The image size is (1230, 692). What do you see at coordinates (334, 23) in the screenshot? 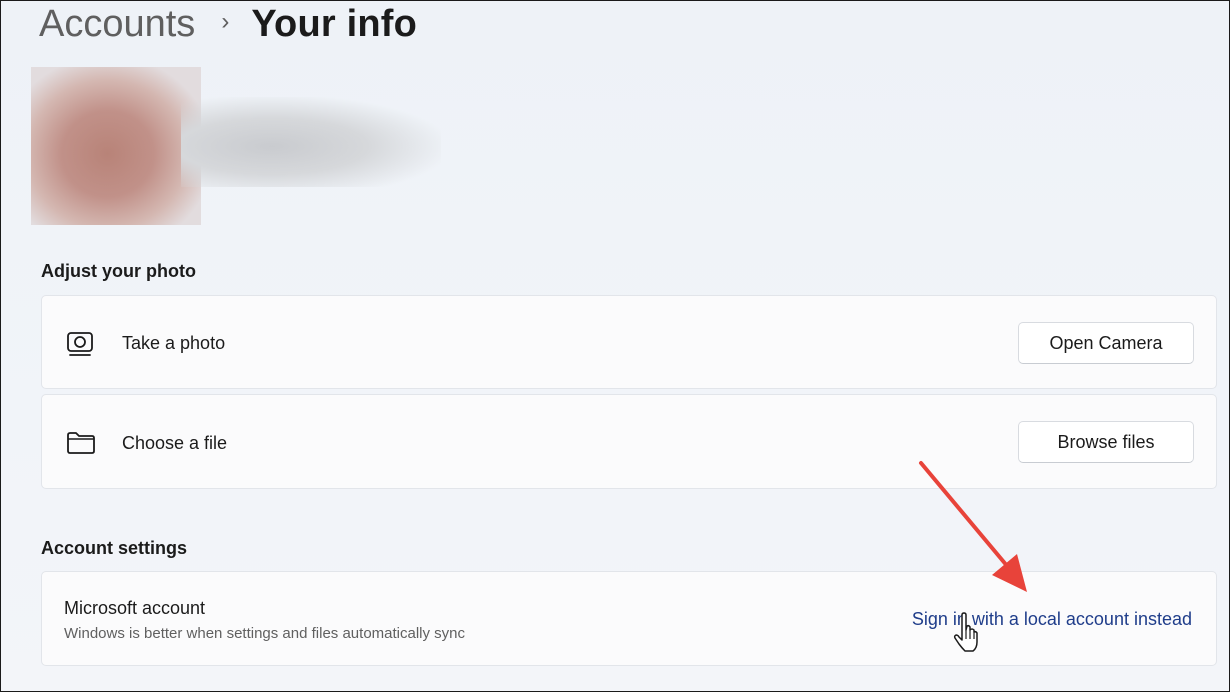
I see `page-title: Your info` at bounding box center [334, 23].